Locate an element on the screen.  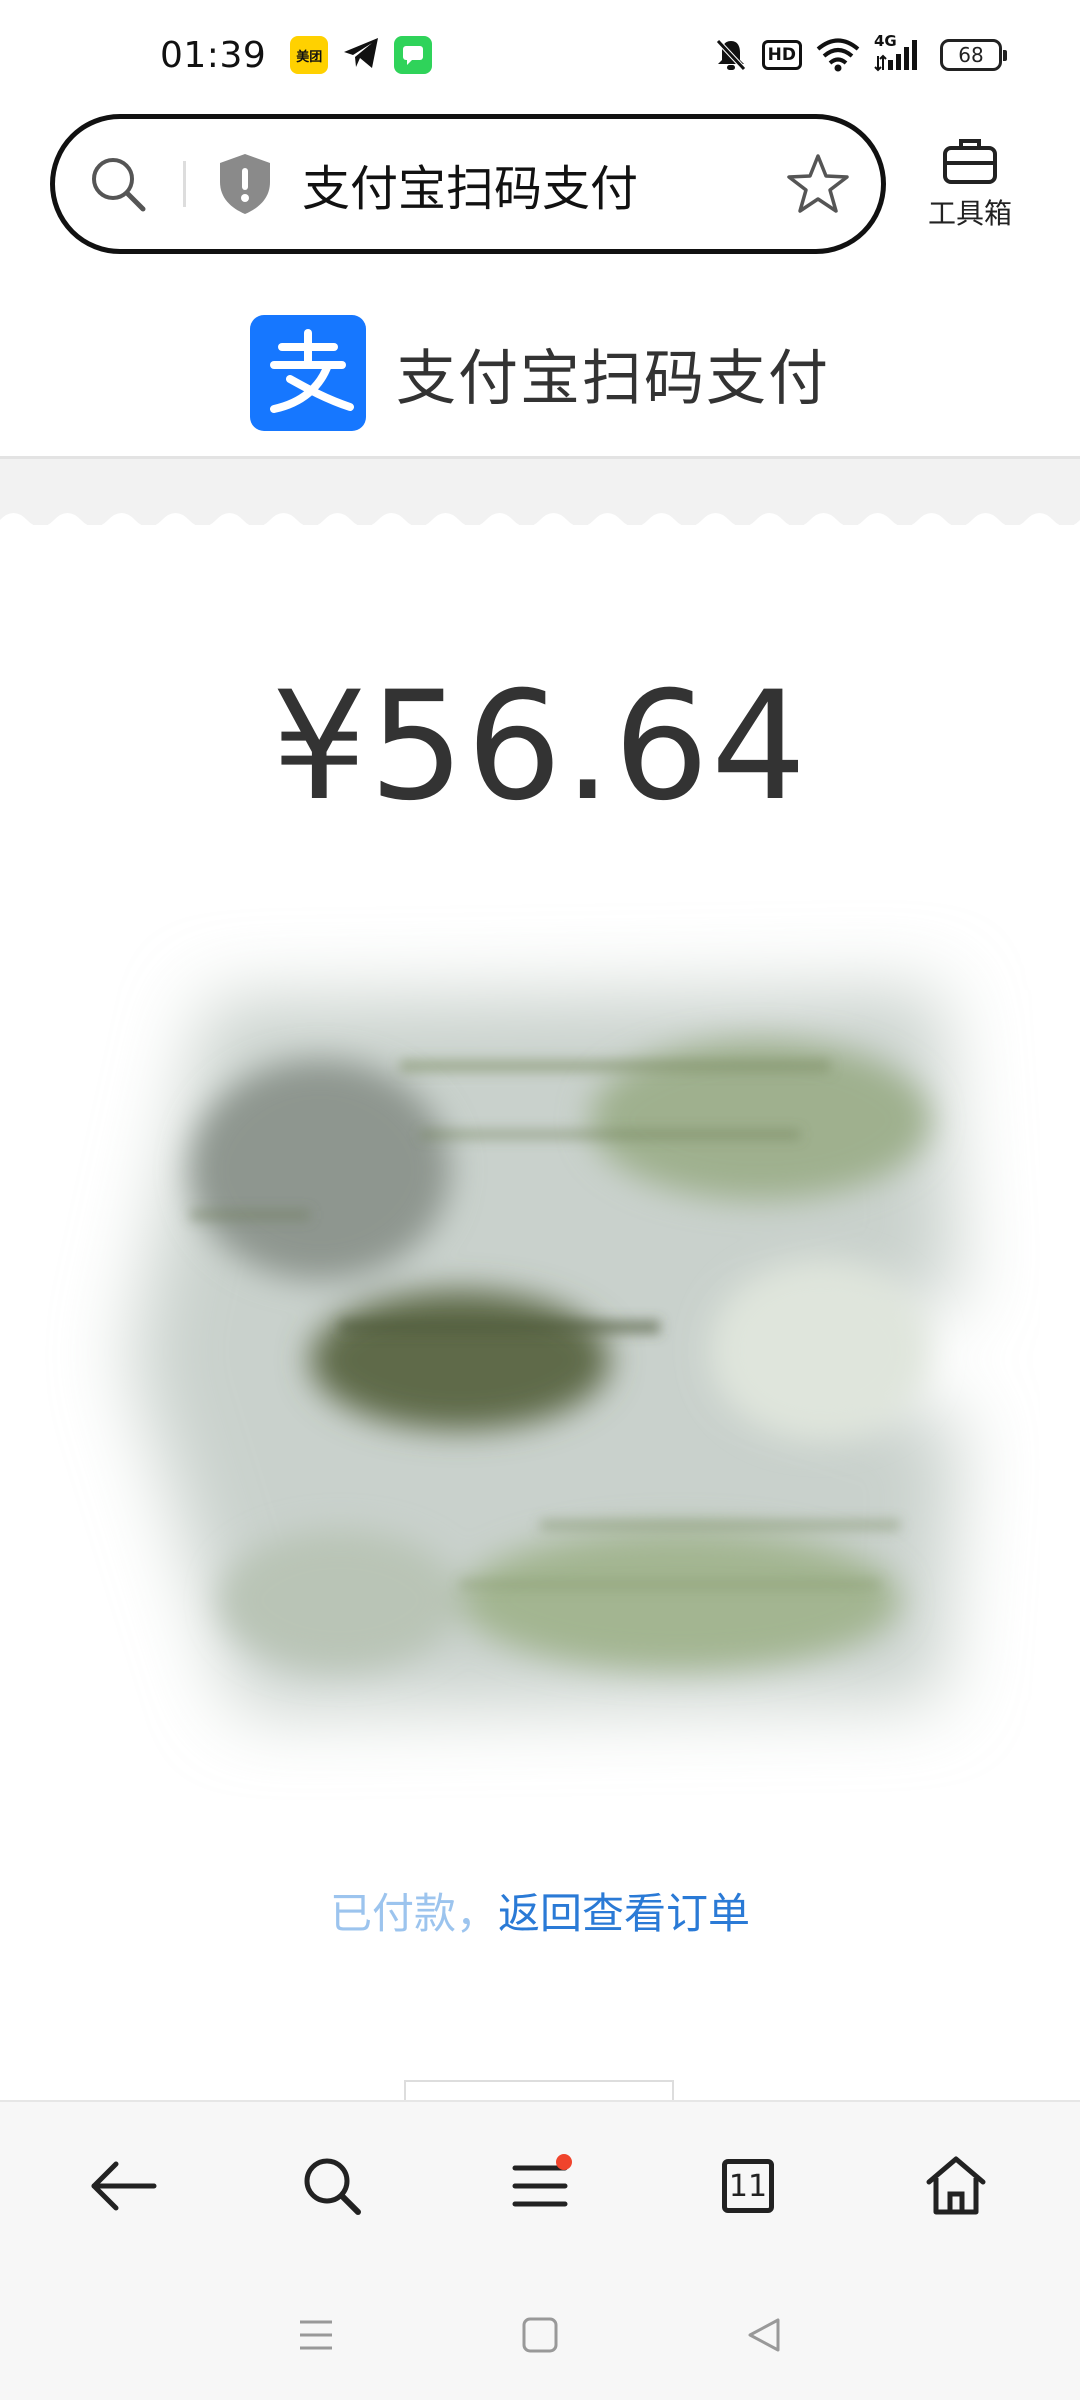
system-navigation-bar is located at coordinates (540, 2335).